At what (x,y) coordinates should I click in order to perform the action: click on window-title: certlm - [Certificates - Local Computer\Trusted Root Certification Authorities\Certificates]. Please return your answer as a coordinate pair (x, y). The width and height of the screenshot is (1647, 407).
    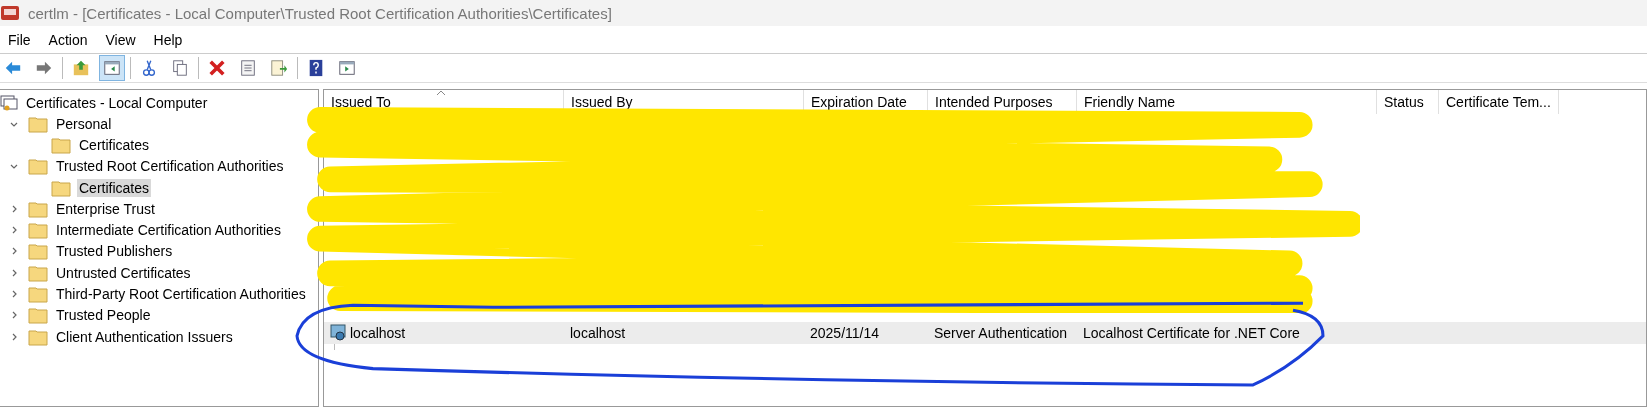
    Looking at the image, I should click on (320, 13).